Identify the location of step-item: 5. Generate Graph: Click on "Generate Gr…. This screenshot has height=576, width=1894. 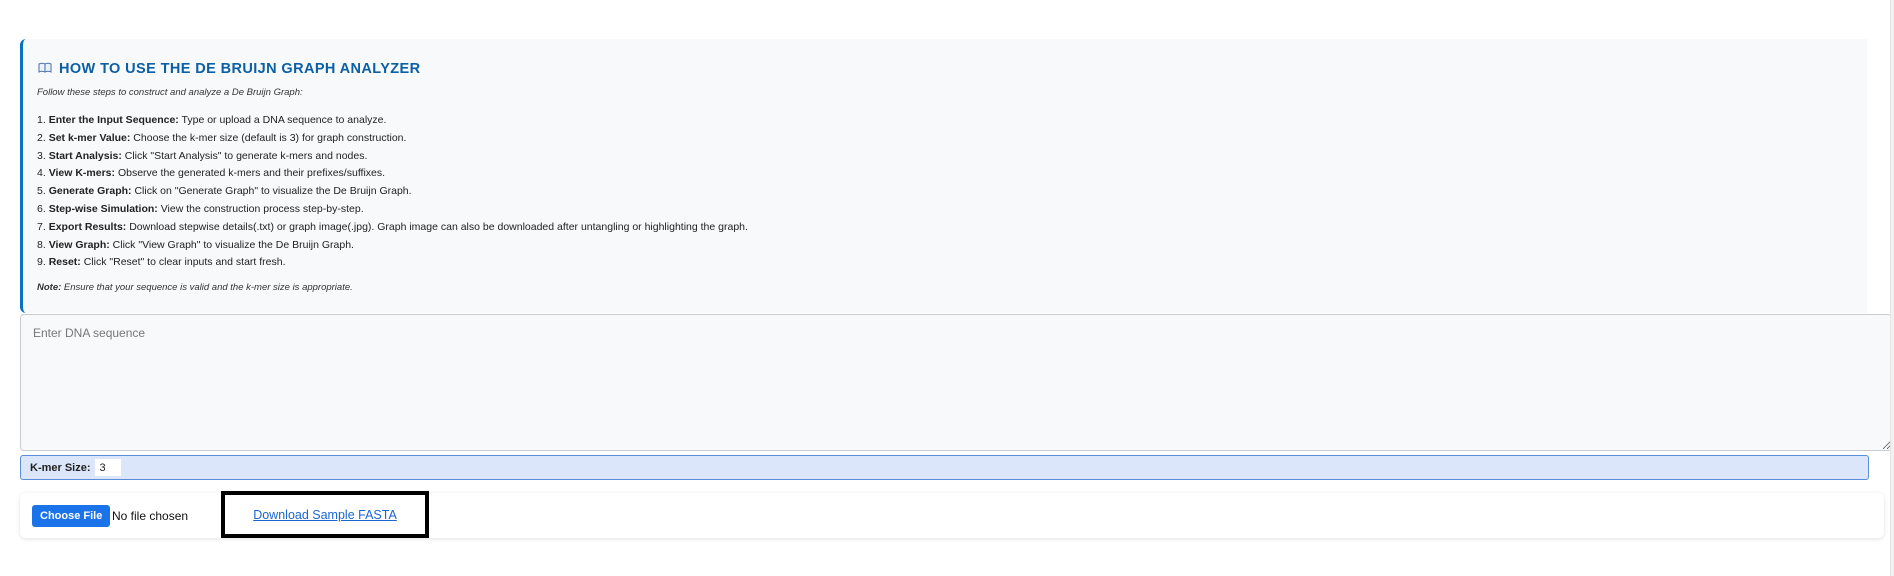
(952, 192).